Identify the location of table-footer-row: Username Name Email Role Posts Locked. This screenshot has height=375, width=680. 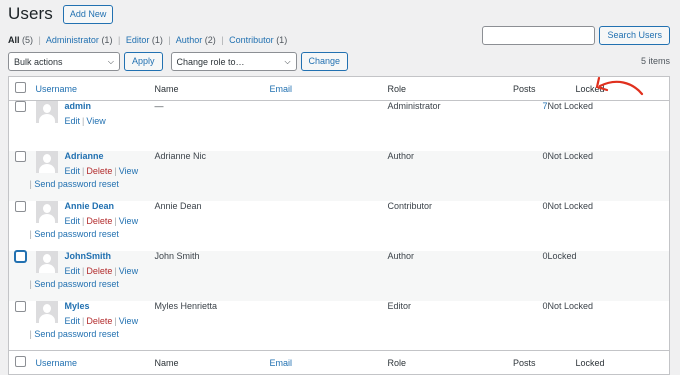
(339, 362).